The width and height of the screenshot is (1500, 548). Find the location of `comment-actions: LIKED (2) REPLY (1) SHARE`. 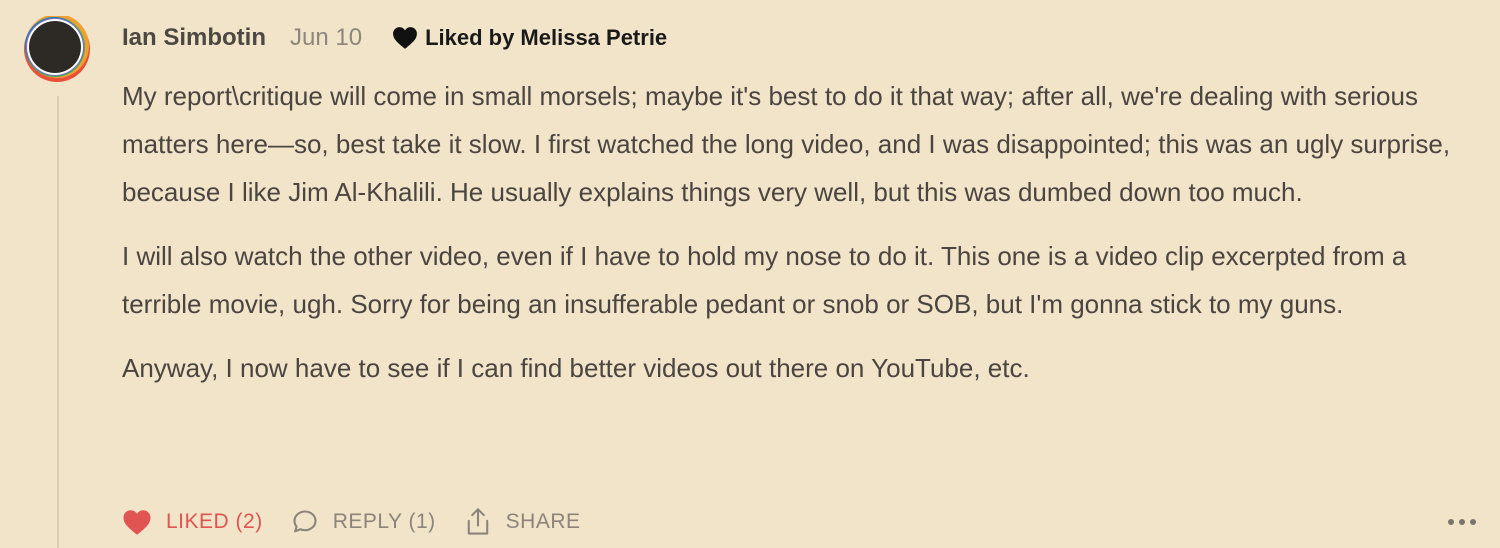

comment-actions: LIKED (2) REPLY (1) SHARE is located at coordinates (365, 522).